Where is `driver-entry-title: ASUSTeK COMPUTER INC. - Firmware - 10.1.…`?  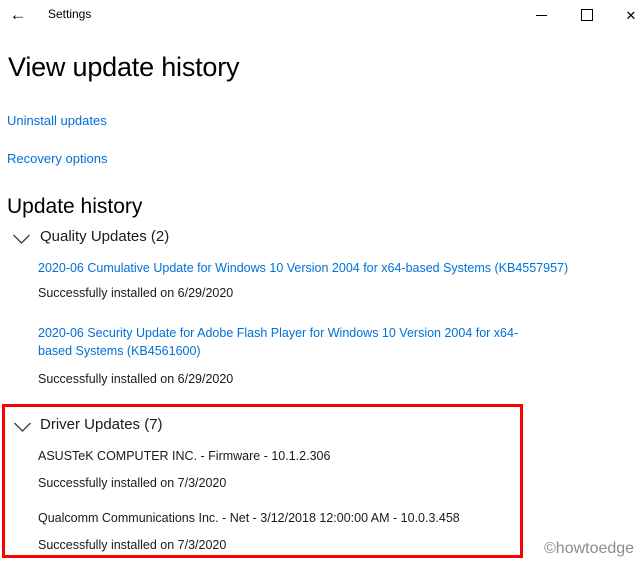 driver-entry-title: ASUSTeK COMPUTER INC. - Firmware - 10.1.… is located at coordinates (184, 456).